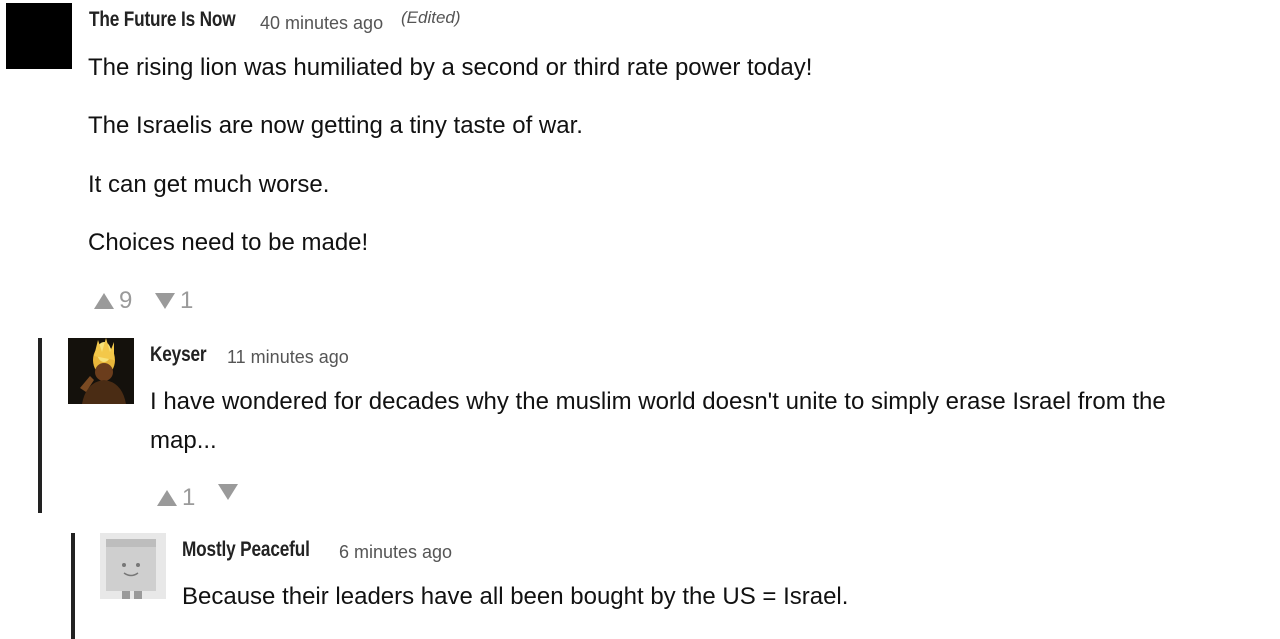  What do you see at coordinates (395, 552) in the screenshot?
I see `timestamp: 6 minutes ago` at bounding box center [395, 552].